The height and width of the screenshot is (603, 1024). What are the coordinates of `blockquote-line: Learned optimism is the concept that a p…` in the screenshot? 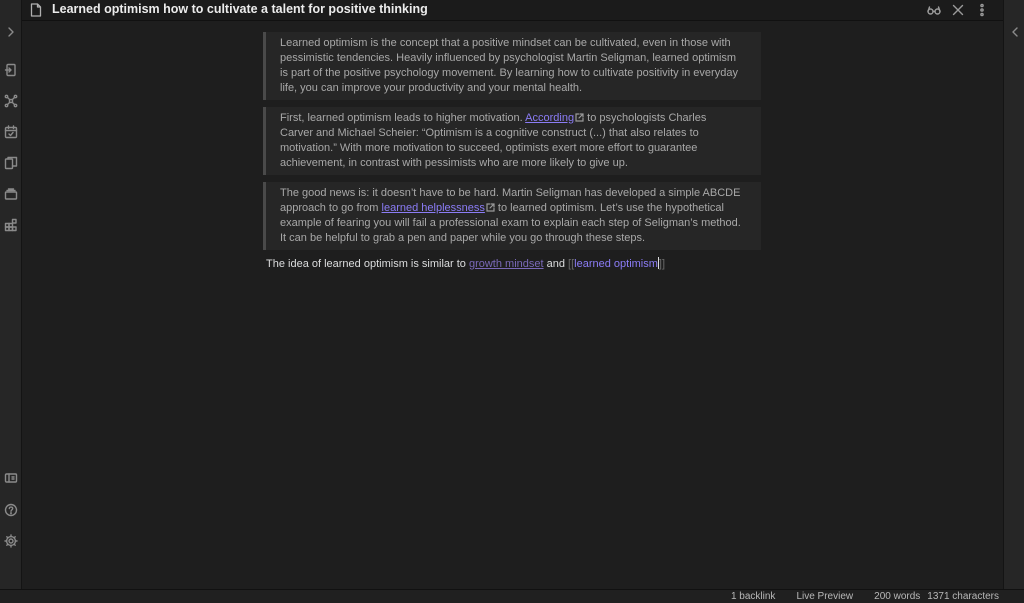 It's located at (505, 43).